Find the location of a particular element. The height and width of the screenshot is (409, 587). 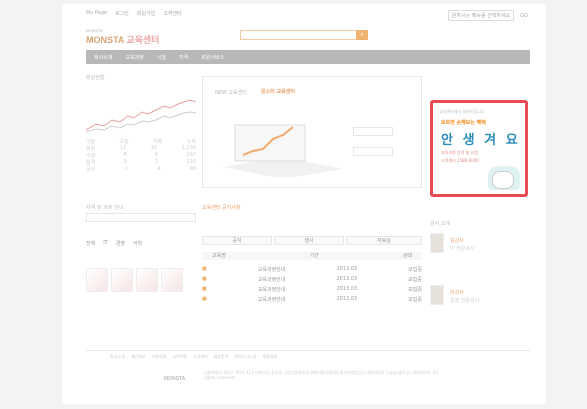

header-cell: 교육명 is located at coordinates (219, 256).